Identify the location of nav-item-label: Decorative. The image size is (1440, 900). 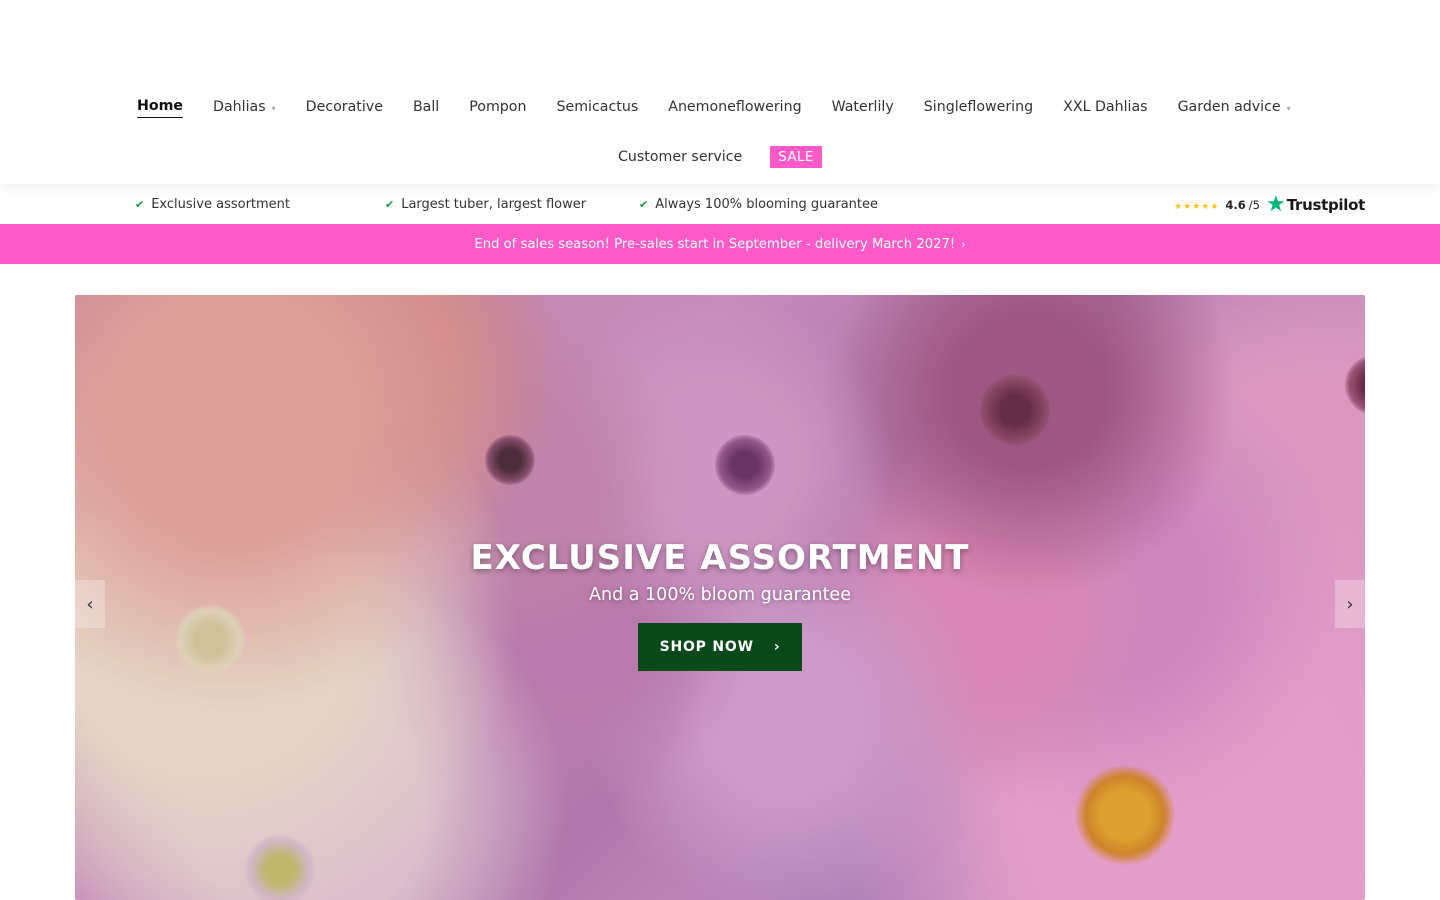
(344, 107).